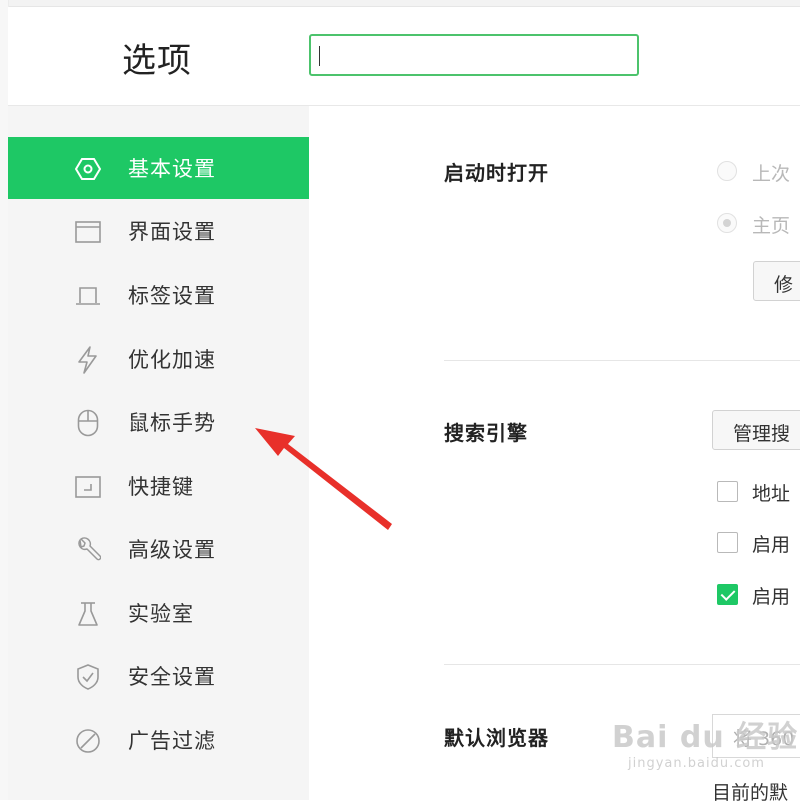 The height and width of the screenshot is (805, 800). What do you see at coordinates (705, 737) in the screenshot?
I see `watermark-main-text: Bai du 经验` at bounding box center [705, 737].